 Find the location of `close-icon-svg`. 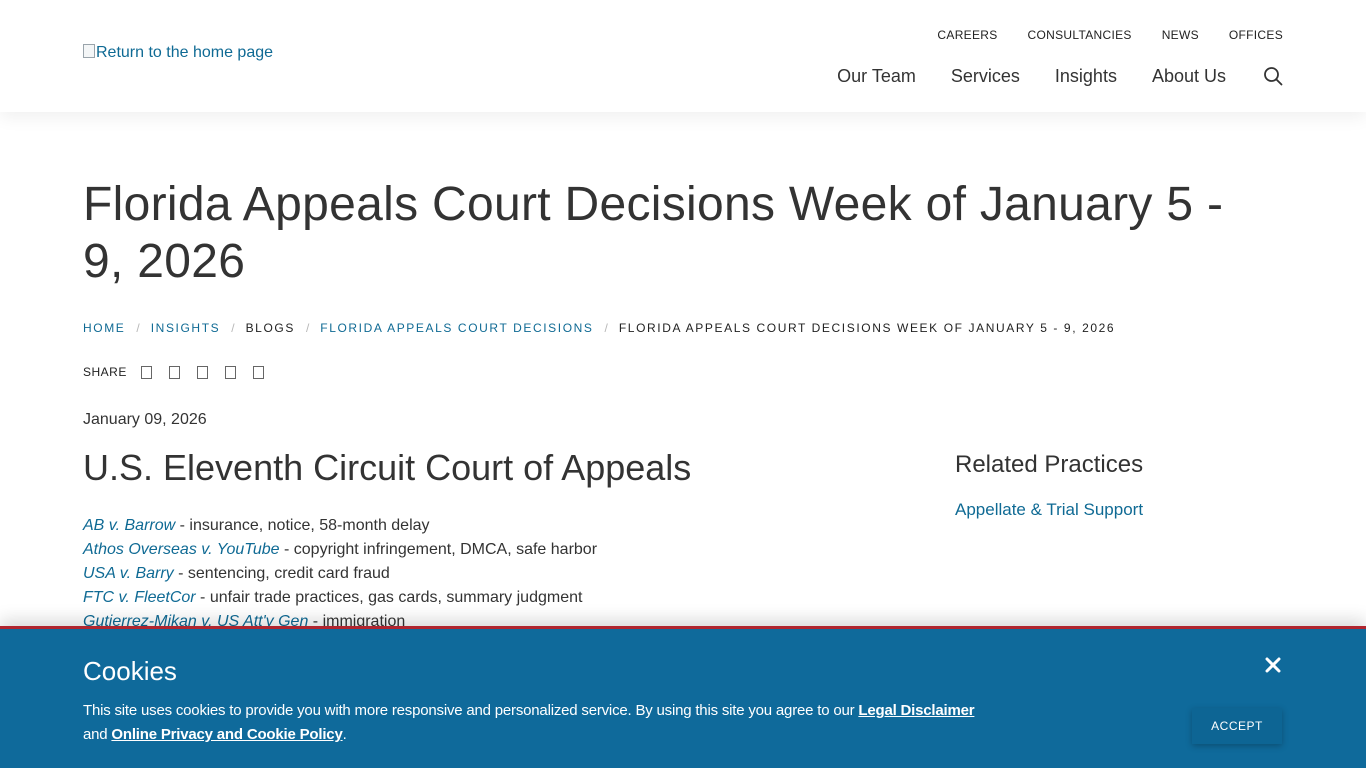

close-icon-svg is located at coordinates (1273, 665).